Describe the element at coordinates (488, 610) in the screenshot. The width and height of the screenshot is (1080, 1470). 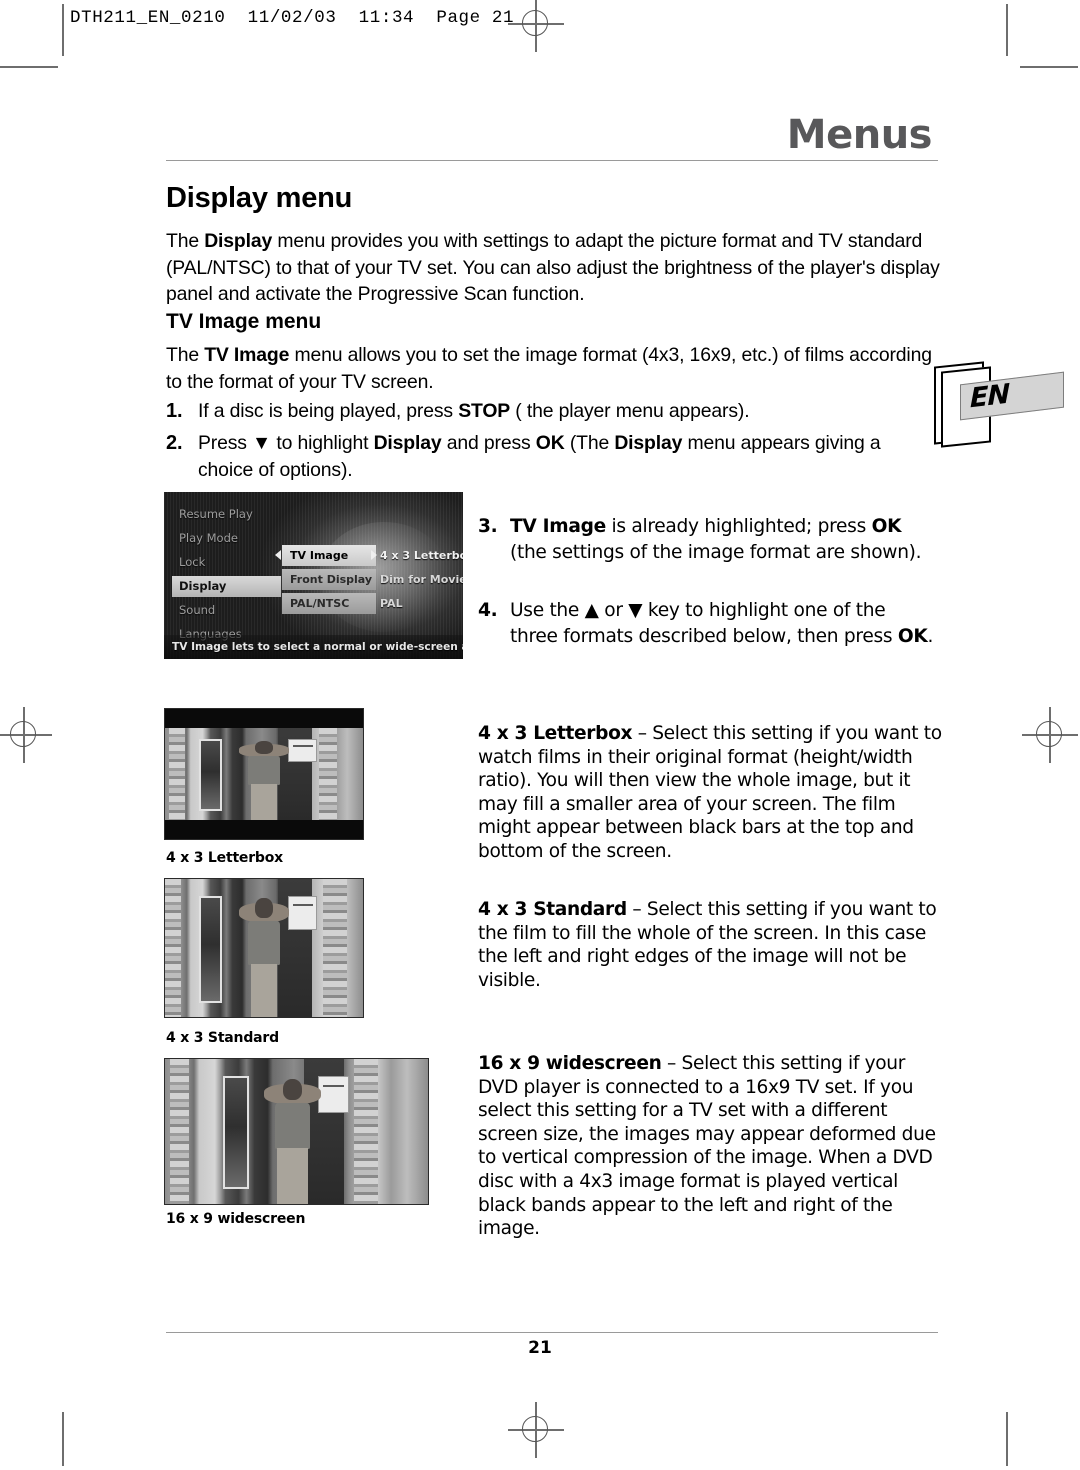
I see `step-4-number: 4.` at that location.